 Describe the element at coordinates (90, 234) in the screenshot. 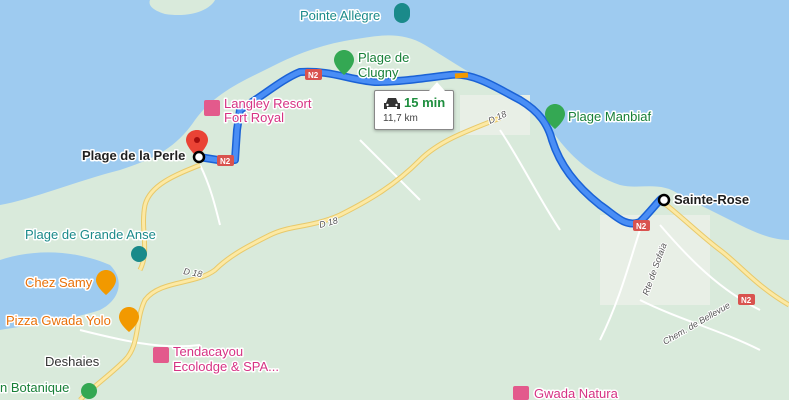

I see `svg-text: Plage de Grande Anse` at that location.